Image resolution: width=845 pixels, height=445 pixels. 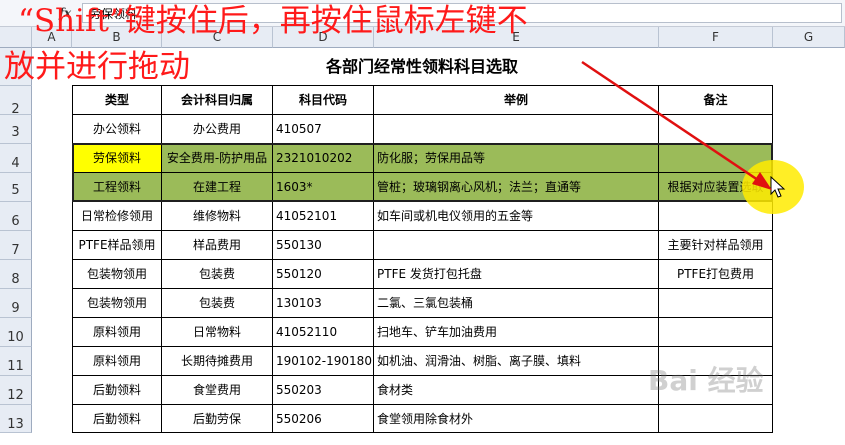 I want to click on table-cell: 长期待摊费用, so click(x=217, y=361).